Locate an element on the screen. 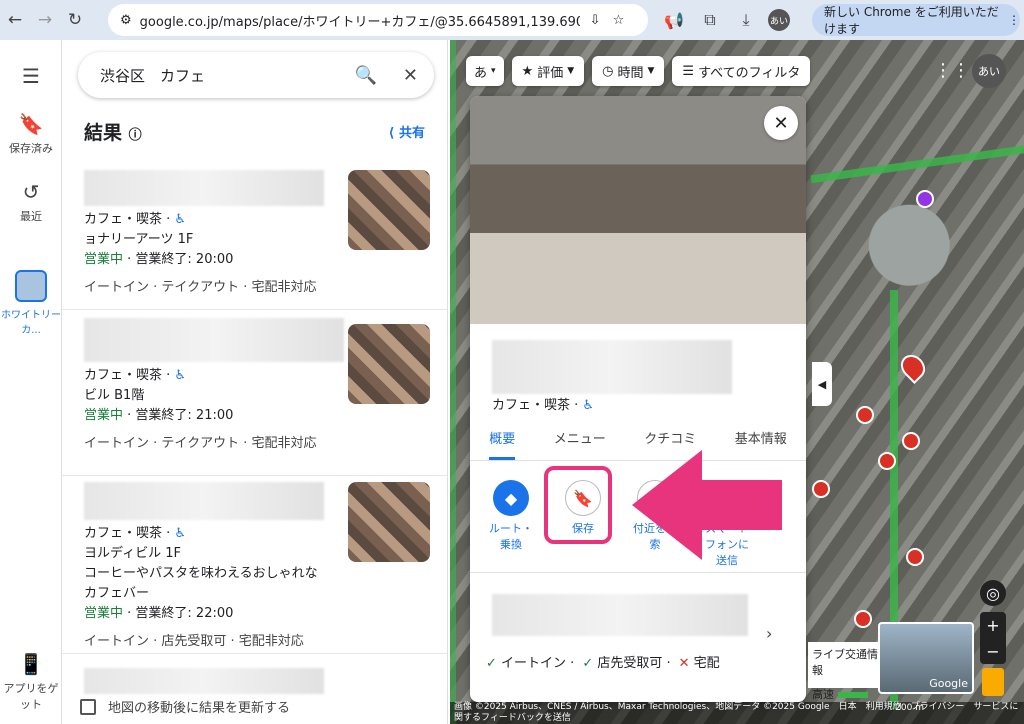  result-card is located at coordinates (254, 683).